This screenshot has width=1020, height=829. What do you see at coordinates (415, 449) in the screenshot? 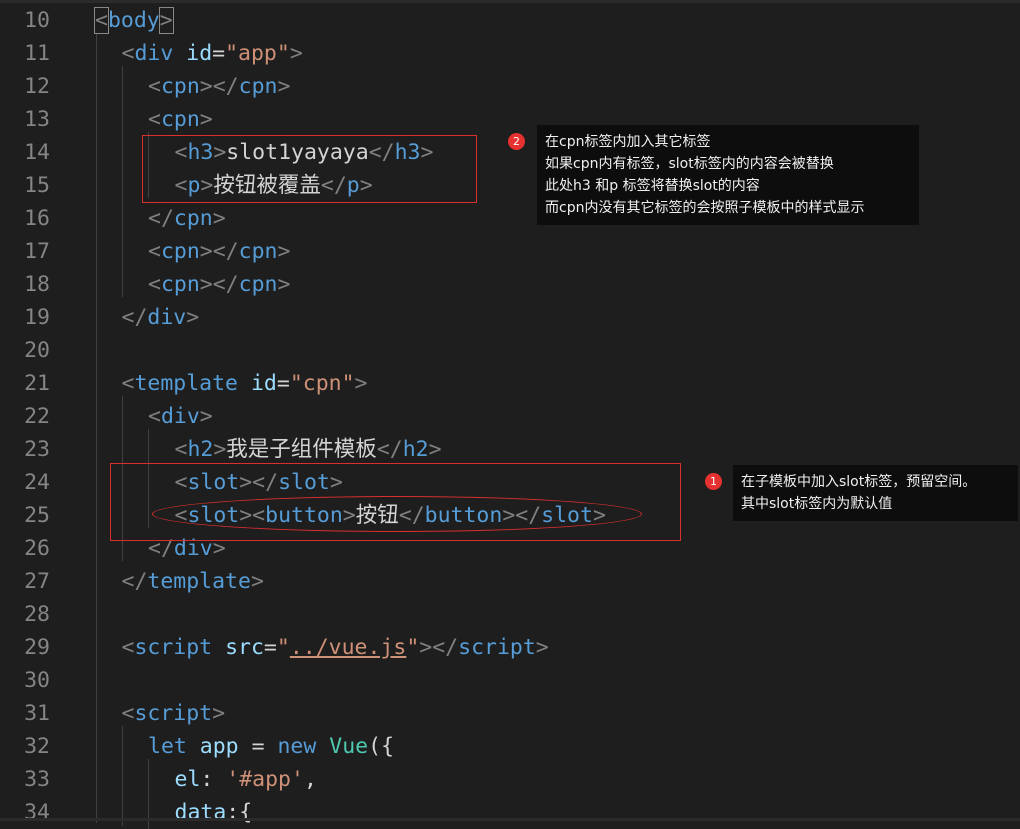
I see `code-token: h2` at bounding box center [415, 449].